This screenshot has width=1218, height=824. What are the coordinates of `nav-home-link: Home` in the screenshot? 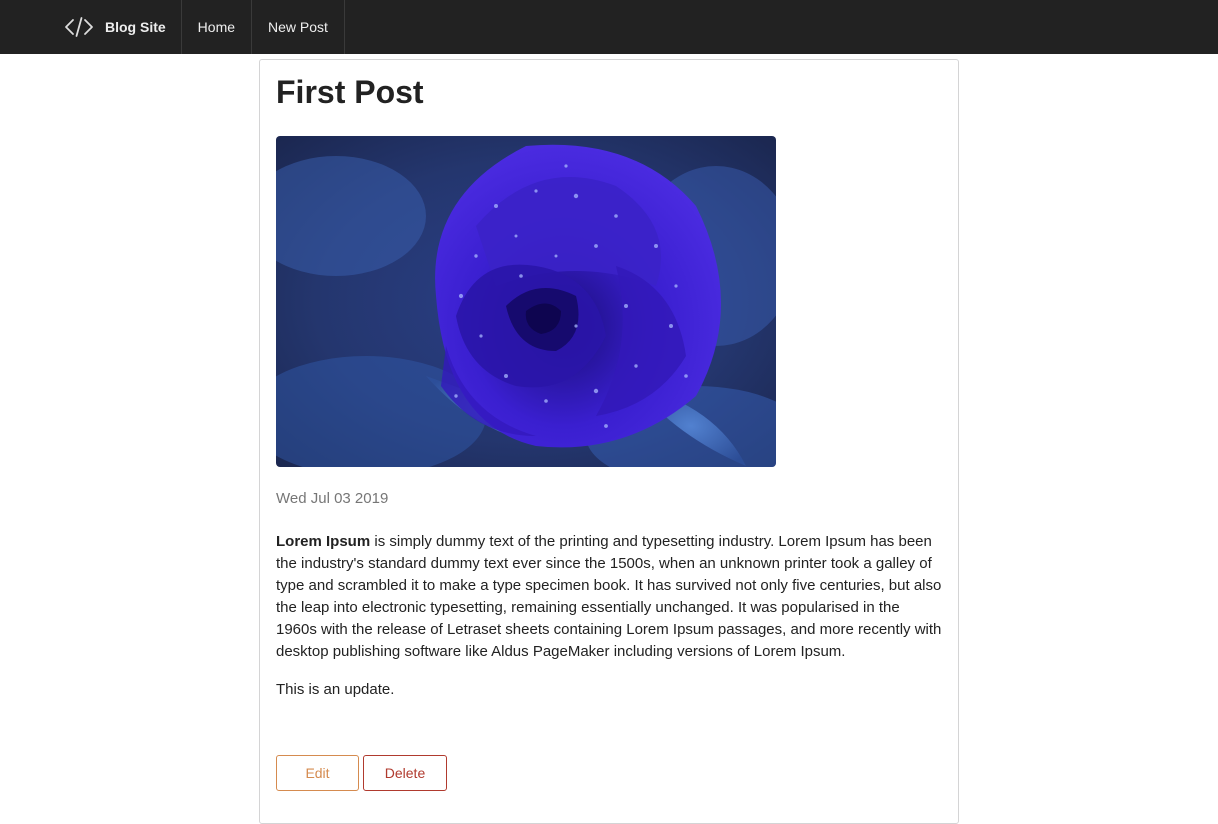 It's located at (217, 27).